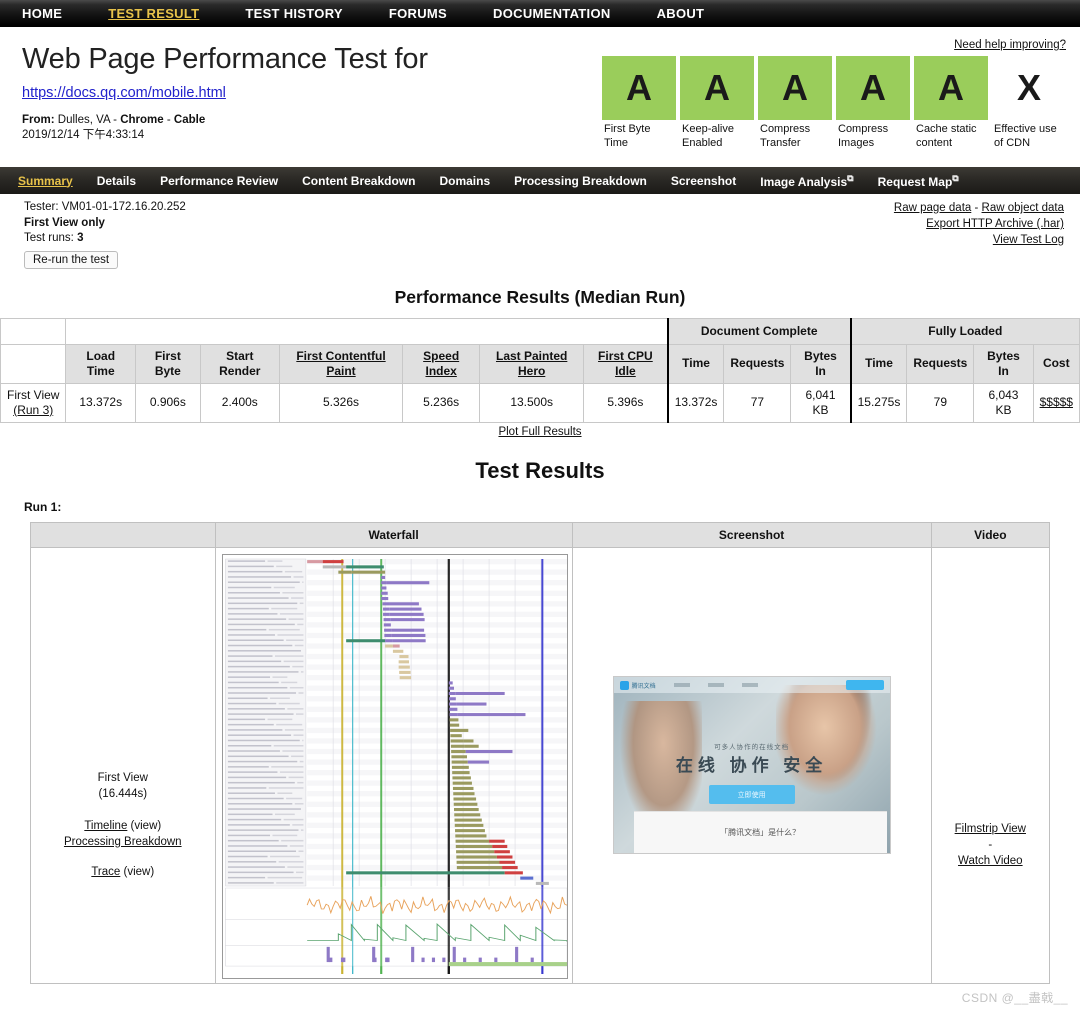 The height and width of the screenshot is (1016, 1080). What do you see at coordinates (105, 826) in the screenshot?
I see `timeline-link: Timeline` at bounding box center [105, 826].